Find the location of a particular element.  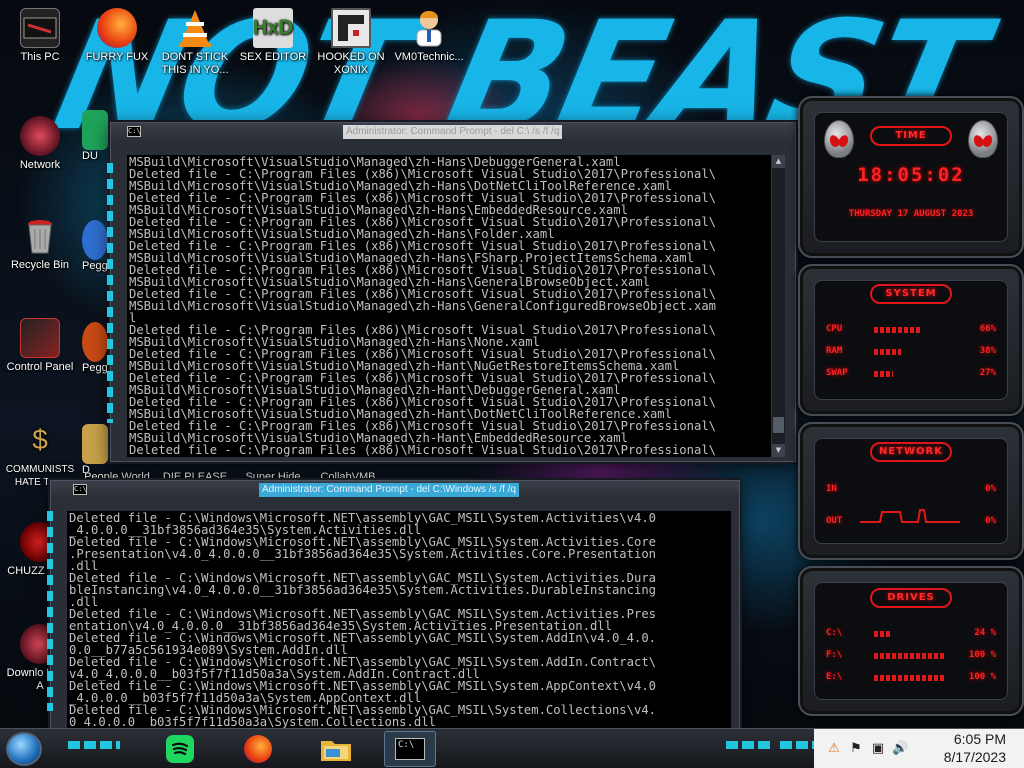

gadget-header: NETWORK is located at coordinates (911, 452).